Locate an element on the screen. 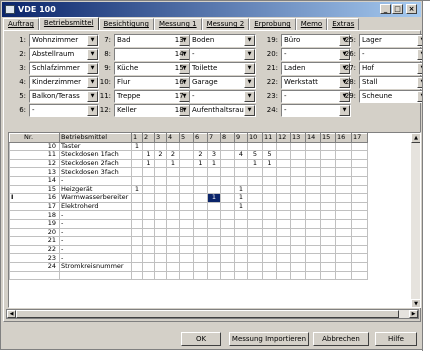  room-count-cell: 1 is located at coordinates (241, 206).